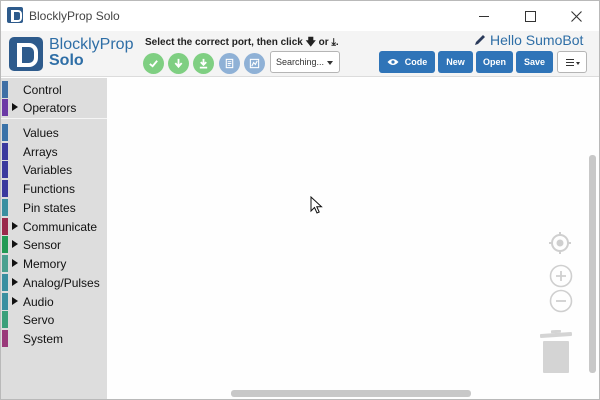 This screenshot has width=600, height=400. I want to click on sidebar-category-pin-states: Pin states, so click(54, 207).